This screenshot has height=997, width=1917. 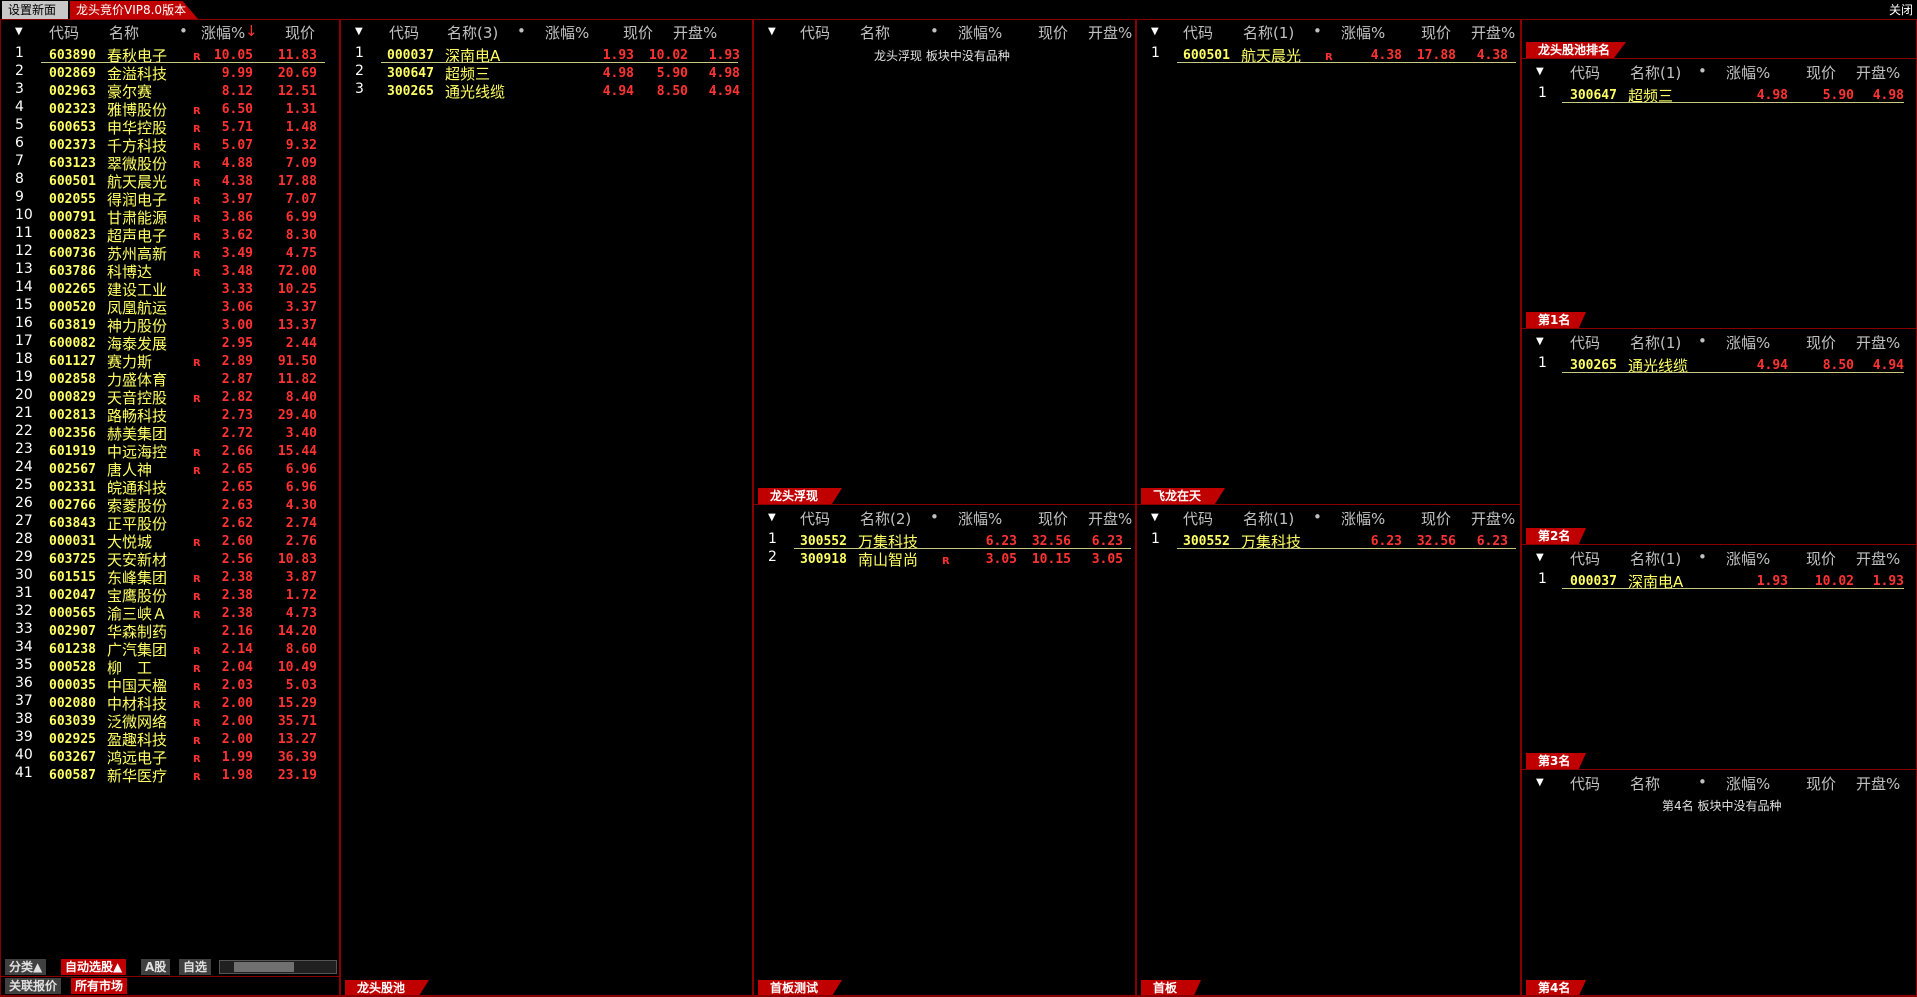 What do you see at coordinates (170, 612) in the screenshot?
I see `table-row: 32 000565 渝三峡Ａ R 2.38 4.73` at bounding box center [170, 612].